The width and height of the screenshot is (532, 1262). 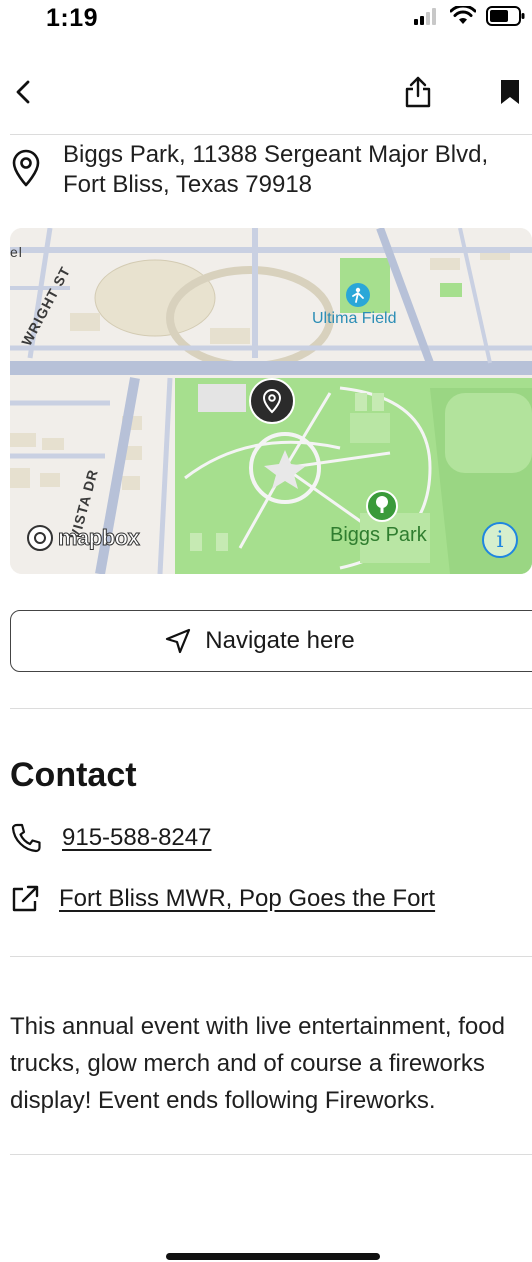 I want to click on navigate-label: Navigate here, so click(x=280, y=640).